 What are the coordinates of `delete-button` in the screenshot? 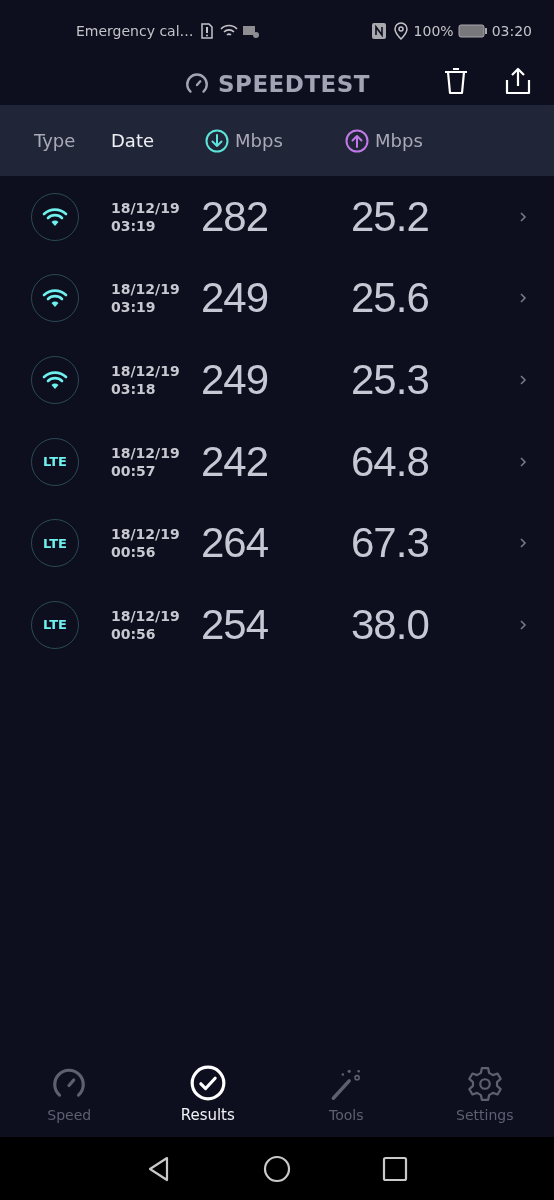 It's located at (456, 81).